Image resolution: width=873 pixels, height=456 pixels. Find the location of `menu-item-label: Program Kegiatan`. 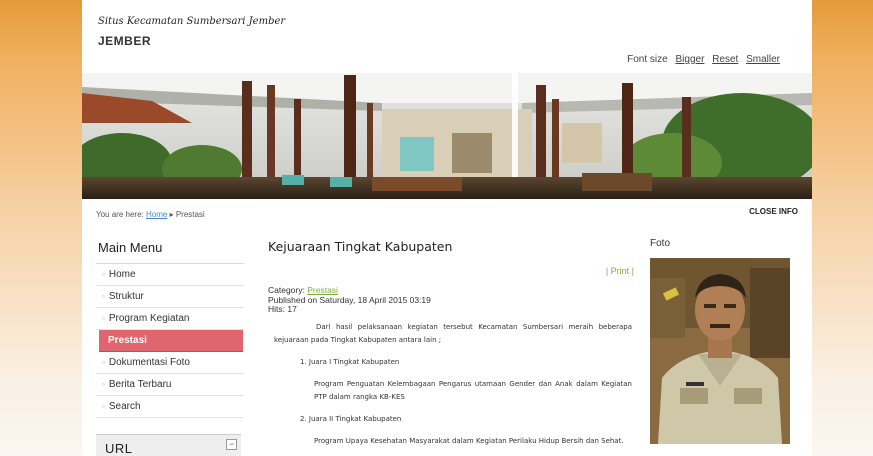

menu-item-label: Program Kegiatan is located at coordinates (149, 318).